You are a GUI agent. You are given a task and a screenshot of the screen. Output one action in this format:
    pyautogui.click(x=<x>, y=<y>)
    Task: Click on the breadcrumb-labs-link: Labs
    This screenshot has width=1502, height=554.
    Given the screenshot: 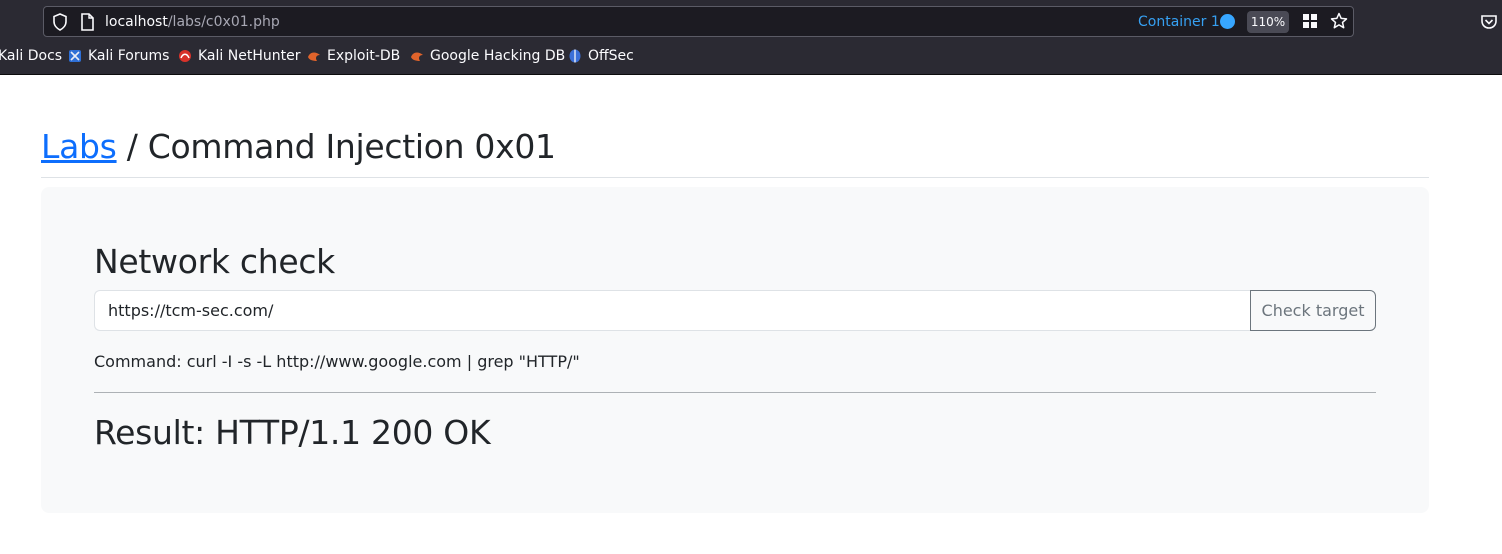 What is the action you would take?
    pyautogui.click(x=79, y=146)
    